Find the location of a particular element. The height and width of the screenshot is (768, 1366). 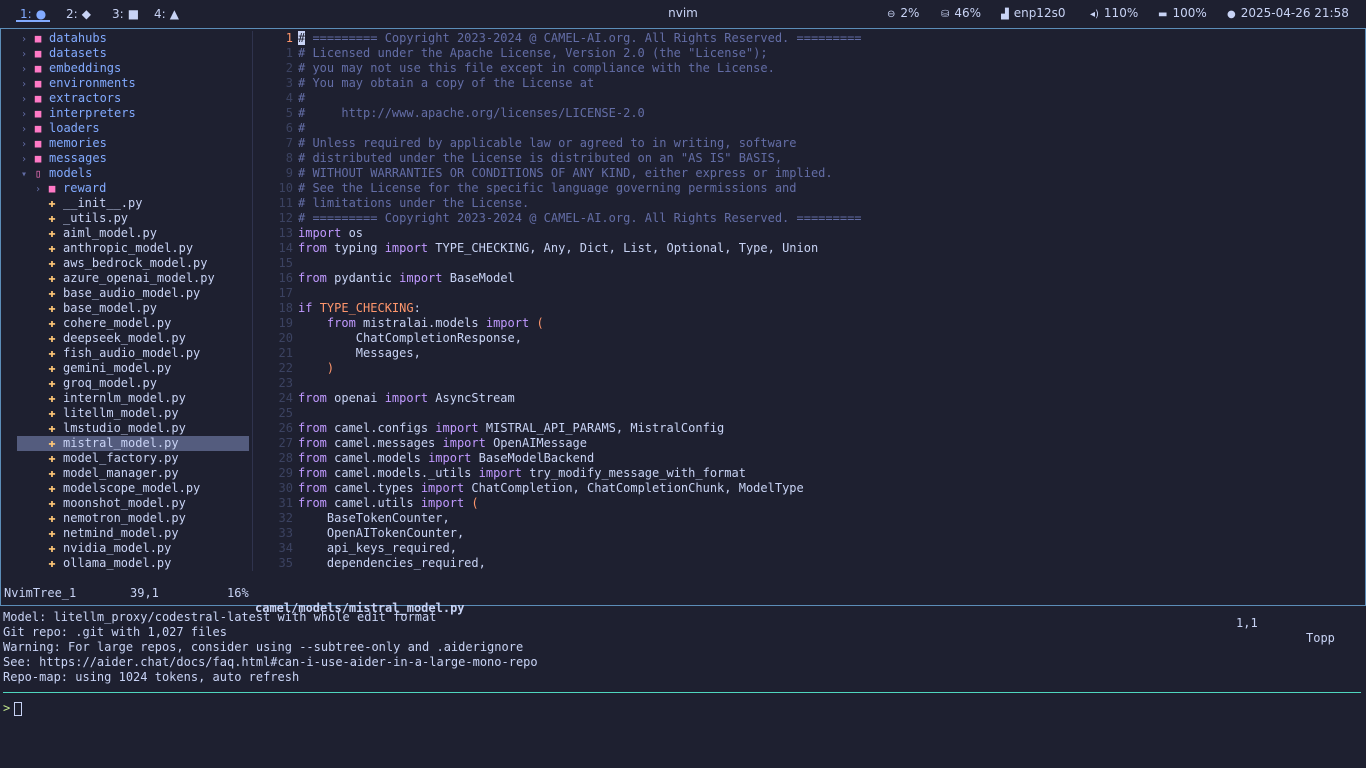

code-line: 22 ) is located at coordinates (809, 368).